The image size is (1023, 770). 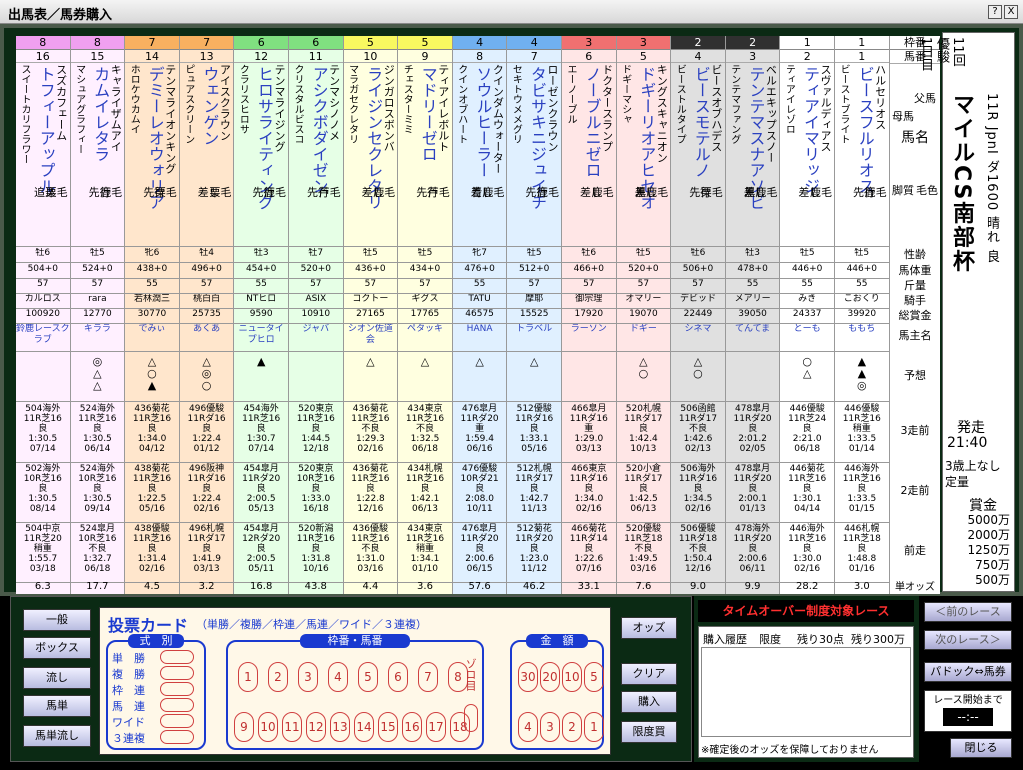 What do you see at coordinates (594, 677) in the screenshot?
I see `kingaku-button: 5` at bounding box center [594, 677].